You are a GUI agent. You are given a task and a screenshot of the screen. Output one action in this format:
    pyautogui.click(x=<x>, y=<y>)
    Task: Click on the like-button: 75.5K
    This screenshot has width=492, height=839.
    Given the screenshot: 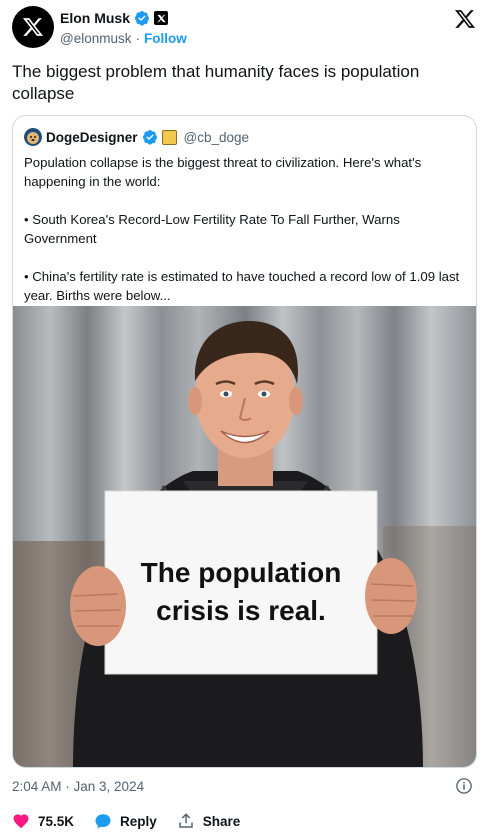 What is the action you would take?
    pyautogui.click(x=43, y=821)
    